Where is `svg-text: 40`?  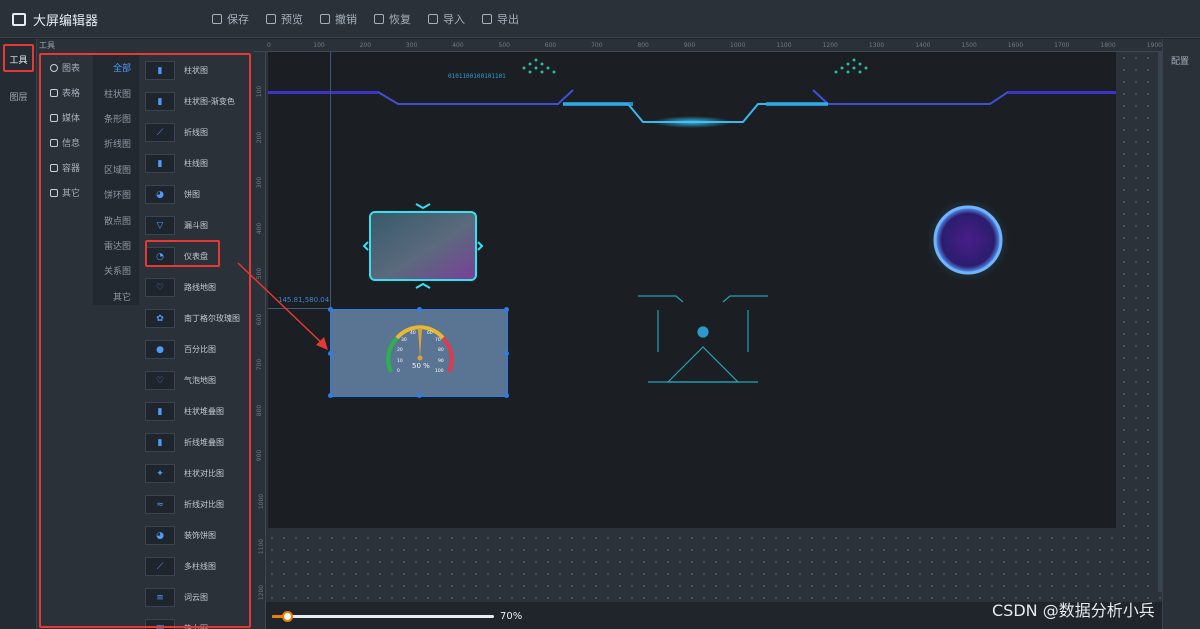
svg-text: 40 is located at coordinates (413, 333).